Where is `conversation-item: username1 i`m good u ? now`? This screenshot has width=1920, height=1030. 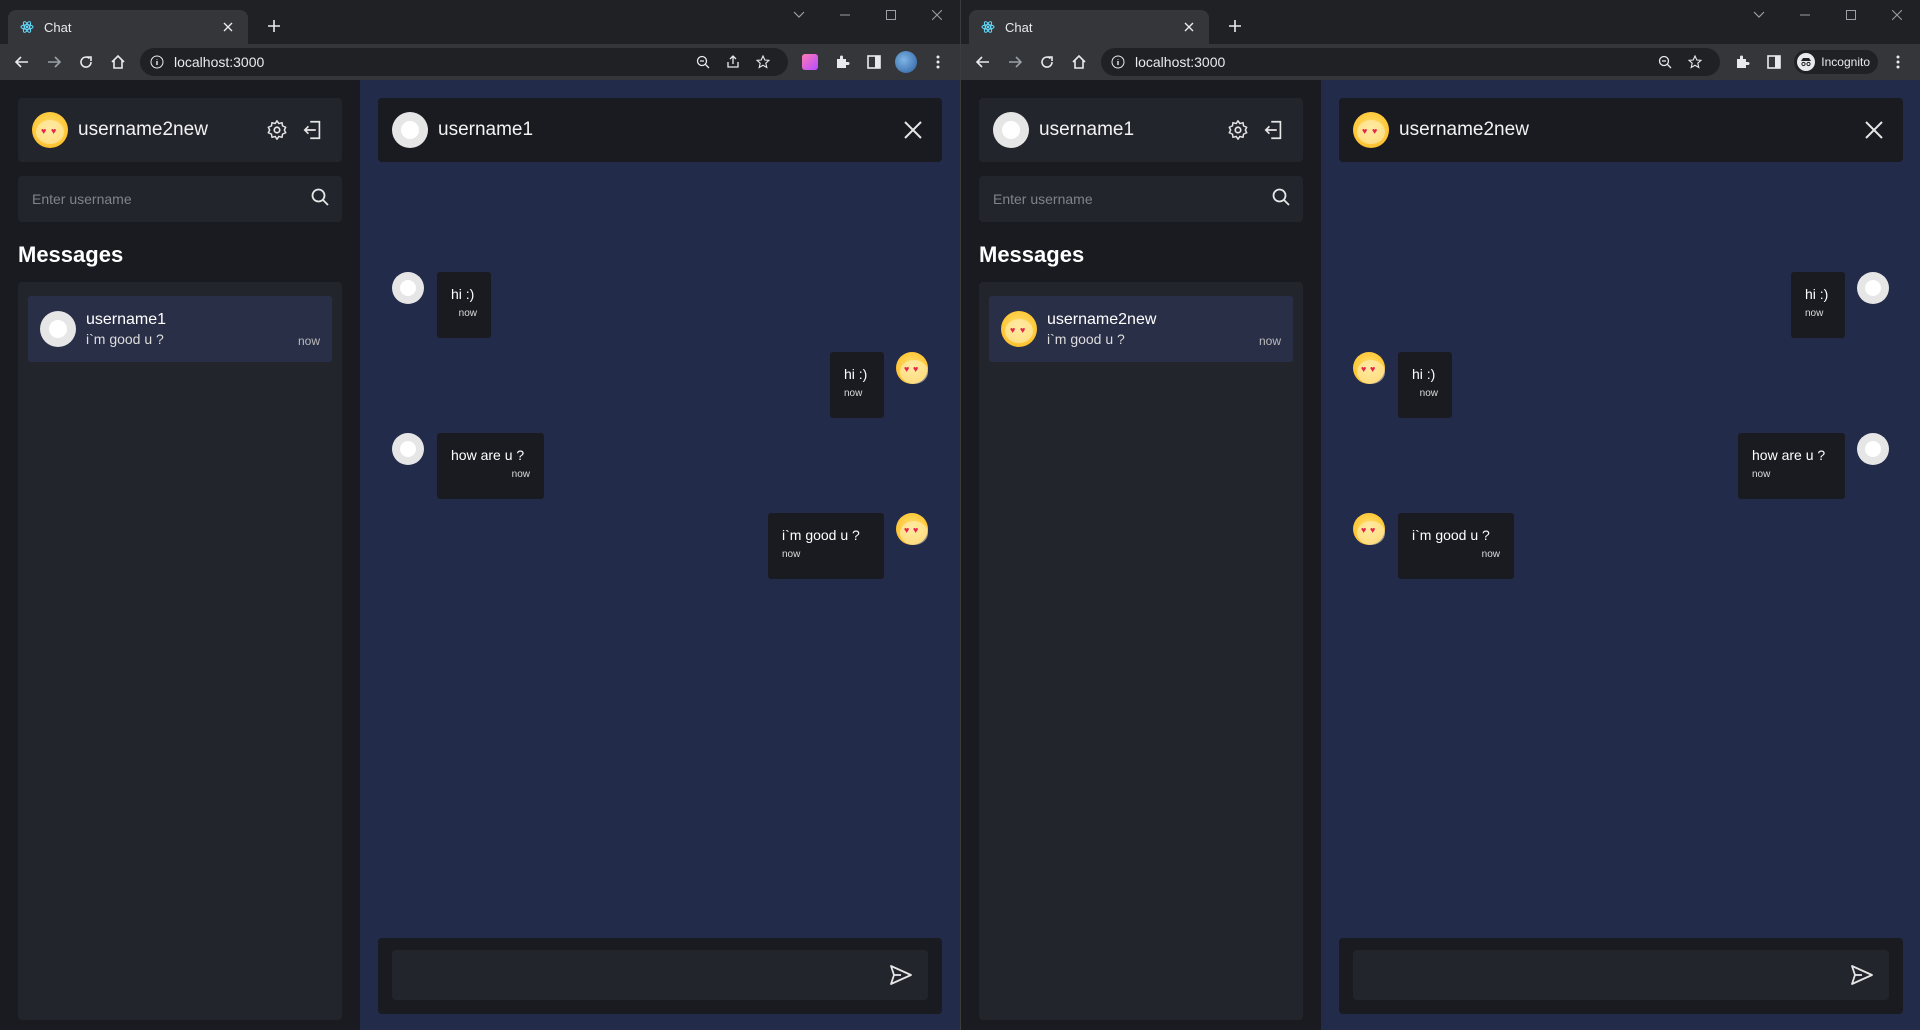
conversation-item: username1 i`m good u ? now is located at coordinates (180, 329).